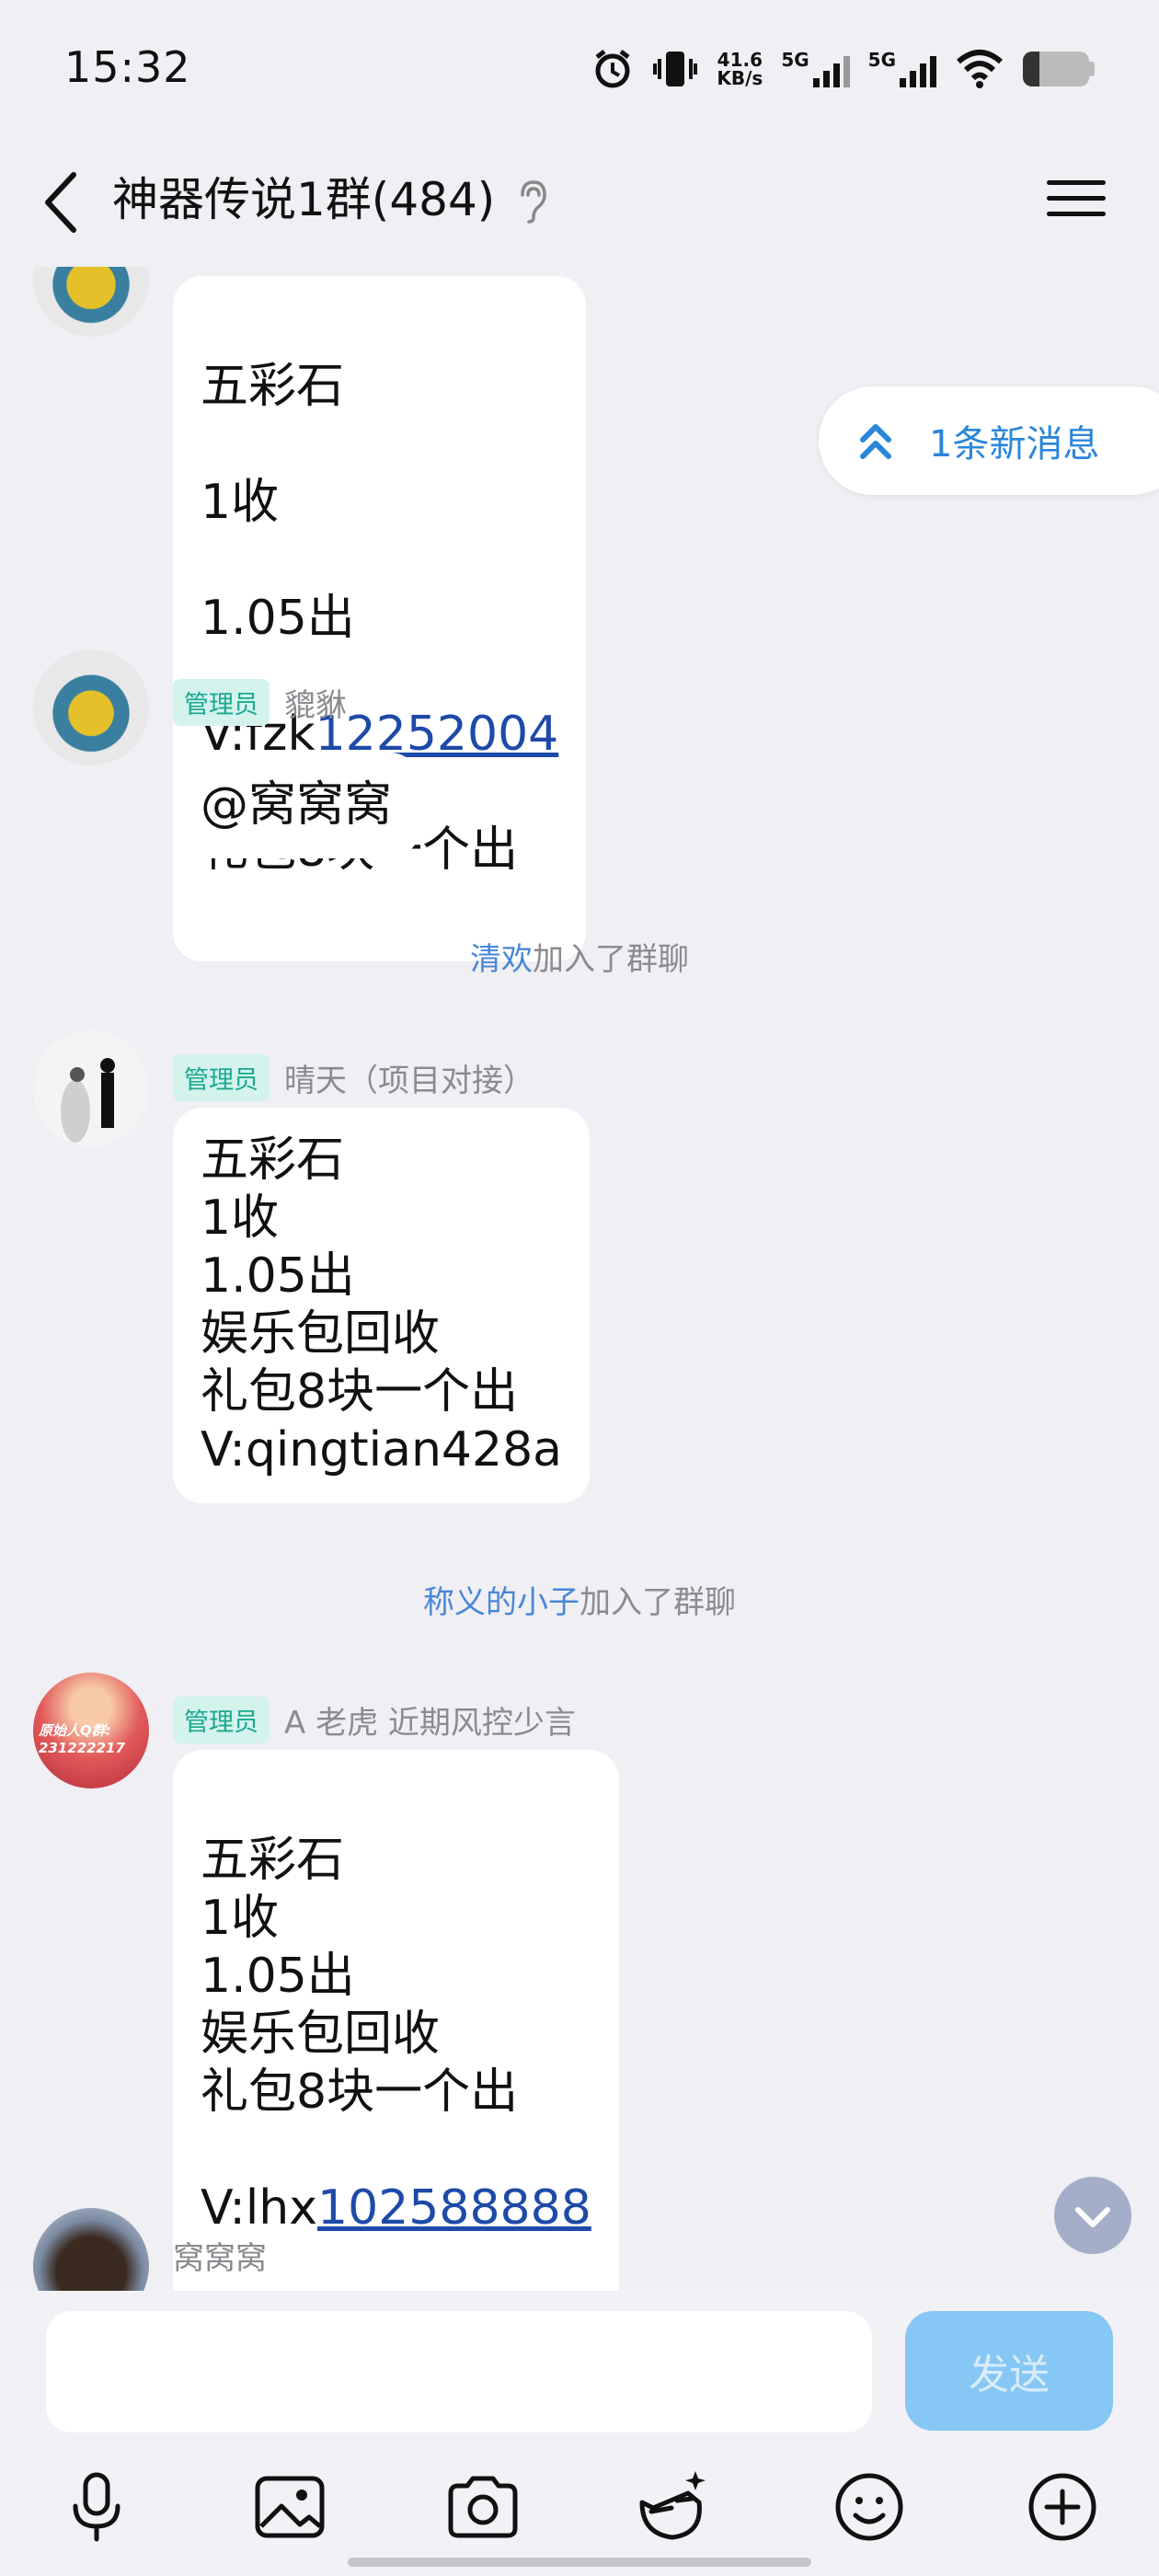 This screenshot has width=1159, height=2576. Describe the element at coordinates (579, 69) in the screenshot. I see `status-bar: 15:32 41.6 KB/s 5G 5G` at that location.